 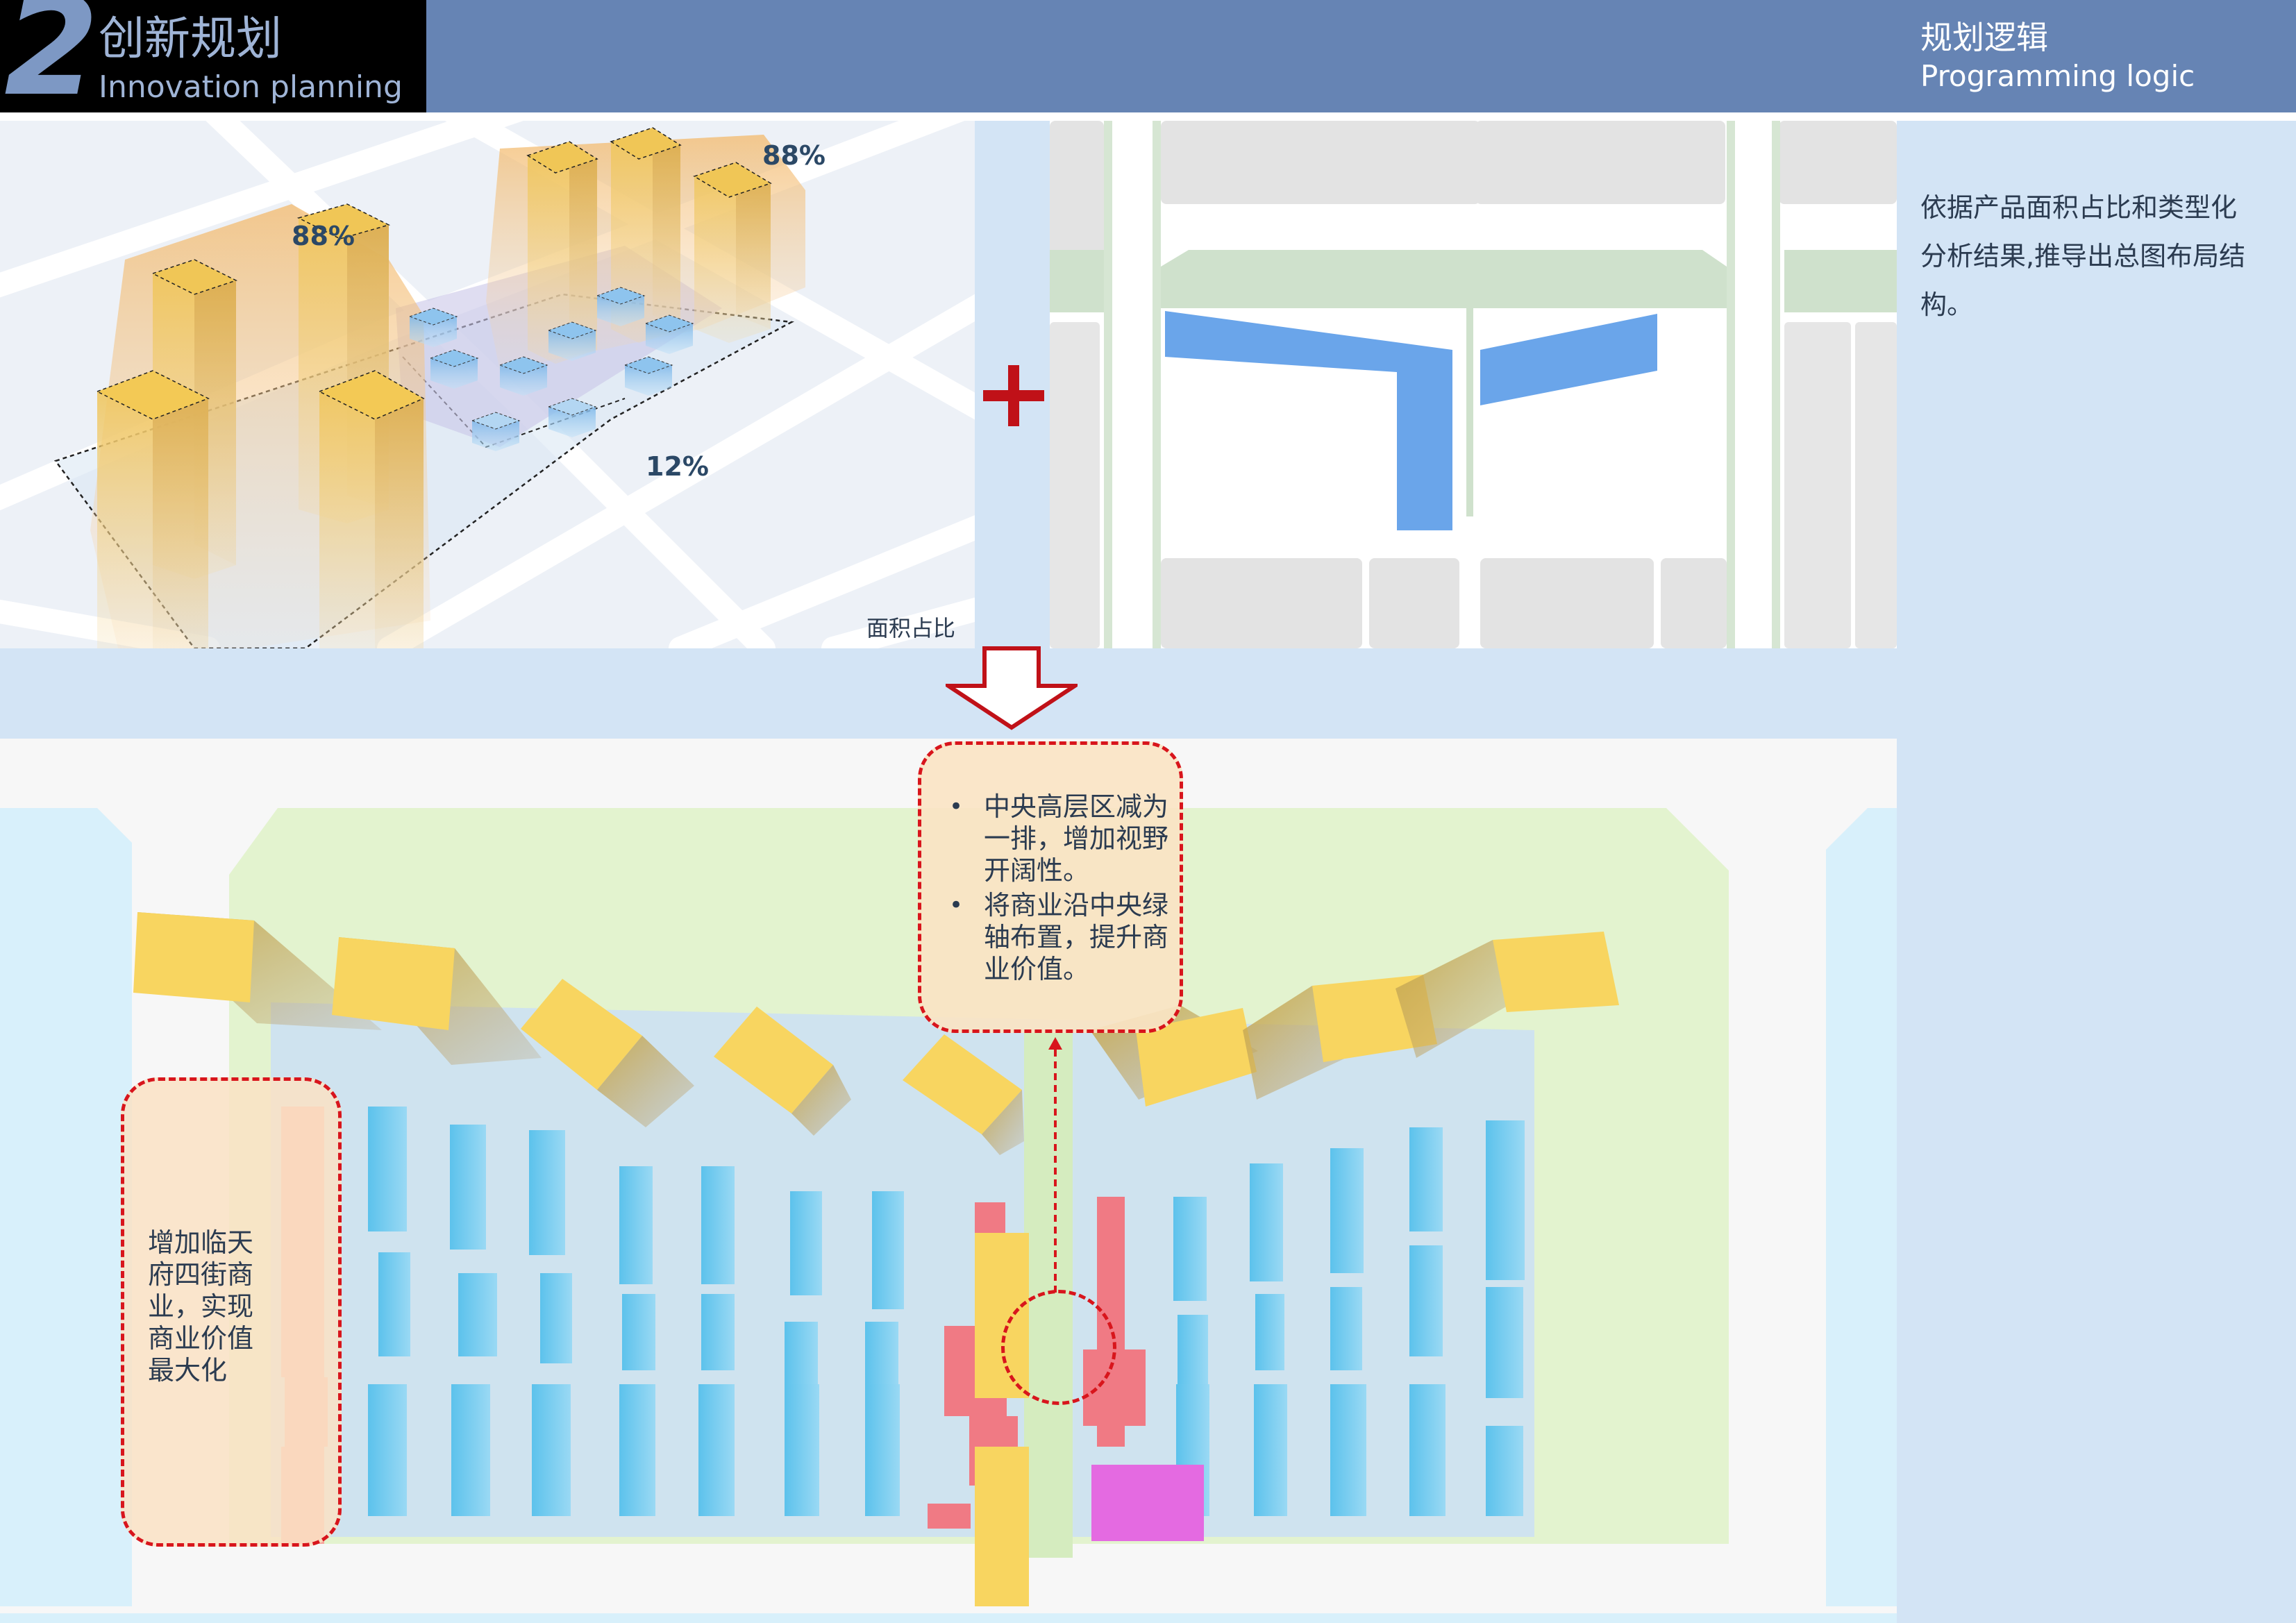 I want to click on section-subtitle: Programming logic, so click(x=2057, y=76).